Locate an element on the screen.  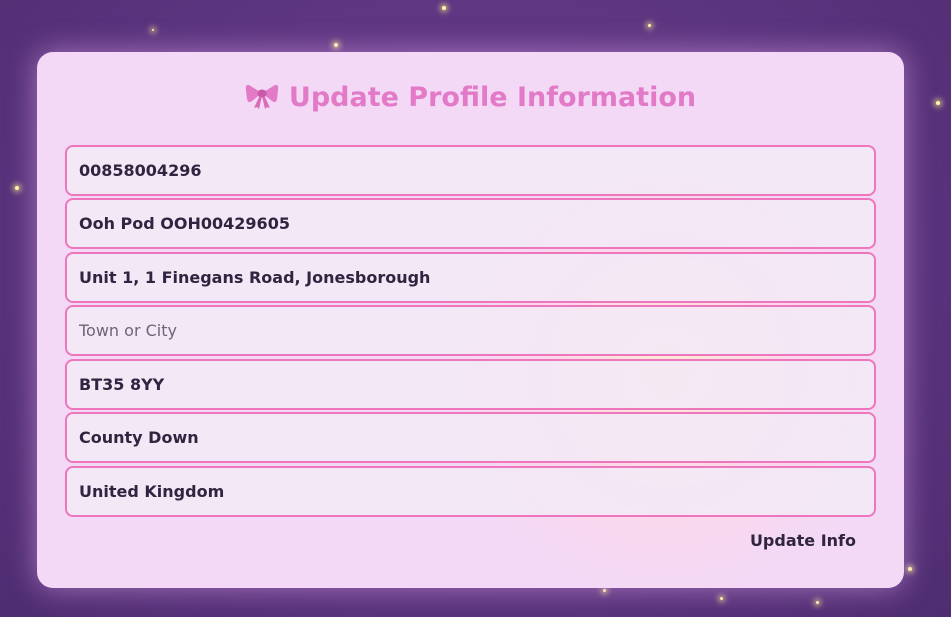
phone-number-input is located at coordinates (470, 170).